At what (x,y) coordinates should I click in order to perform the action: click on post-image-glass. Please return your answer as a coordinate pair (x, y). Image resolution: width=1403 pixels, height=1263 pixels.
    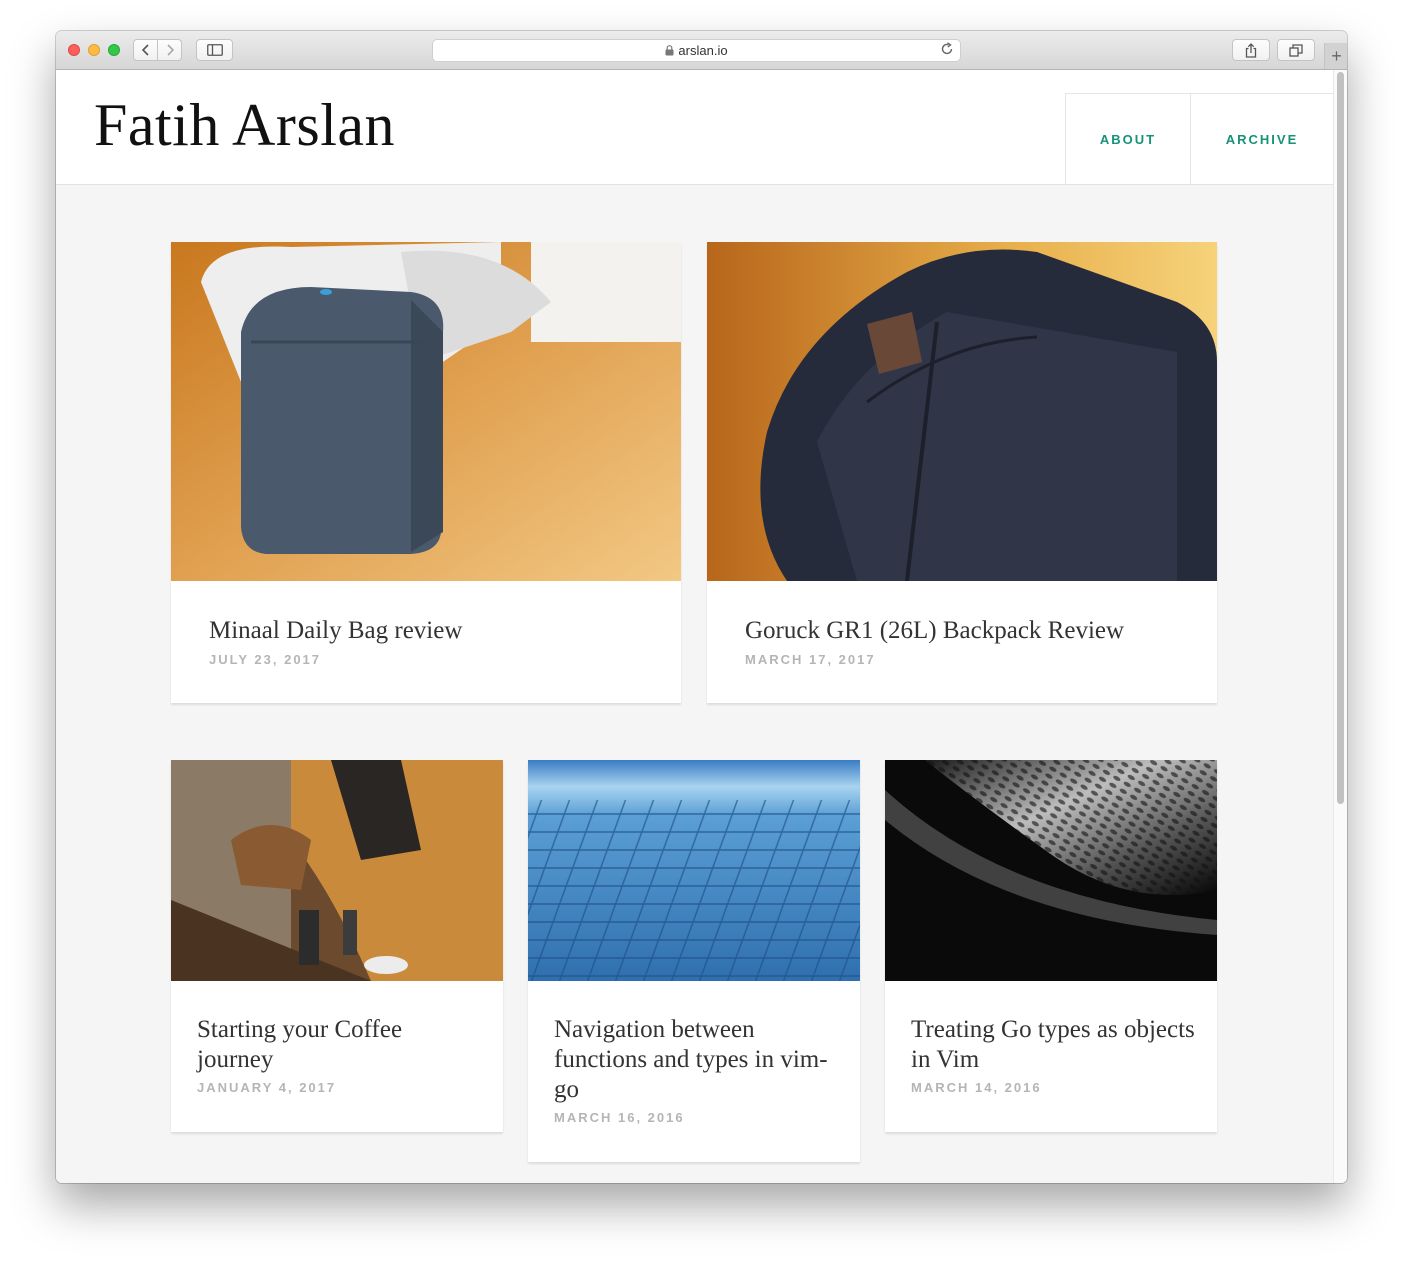
    Looking at the image, I should click on (694, 870).